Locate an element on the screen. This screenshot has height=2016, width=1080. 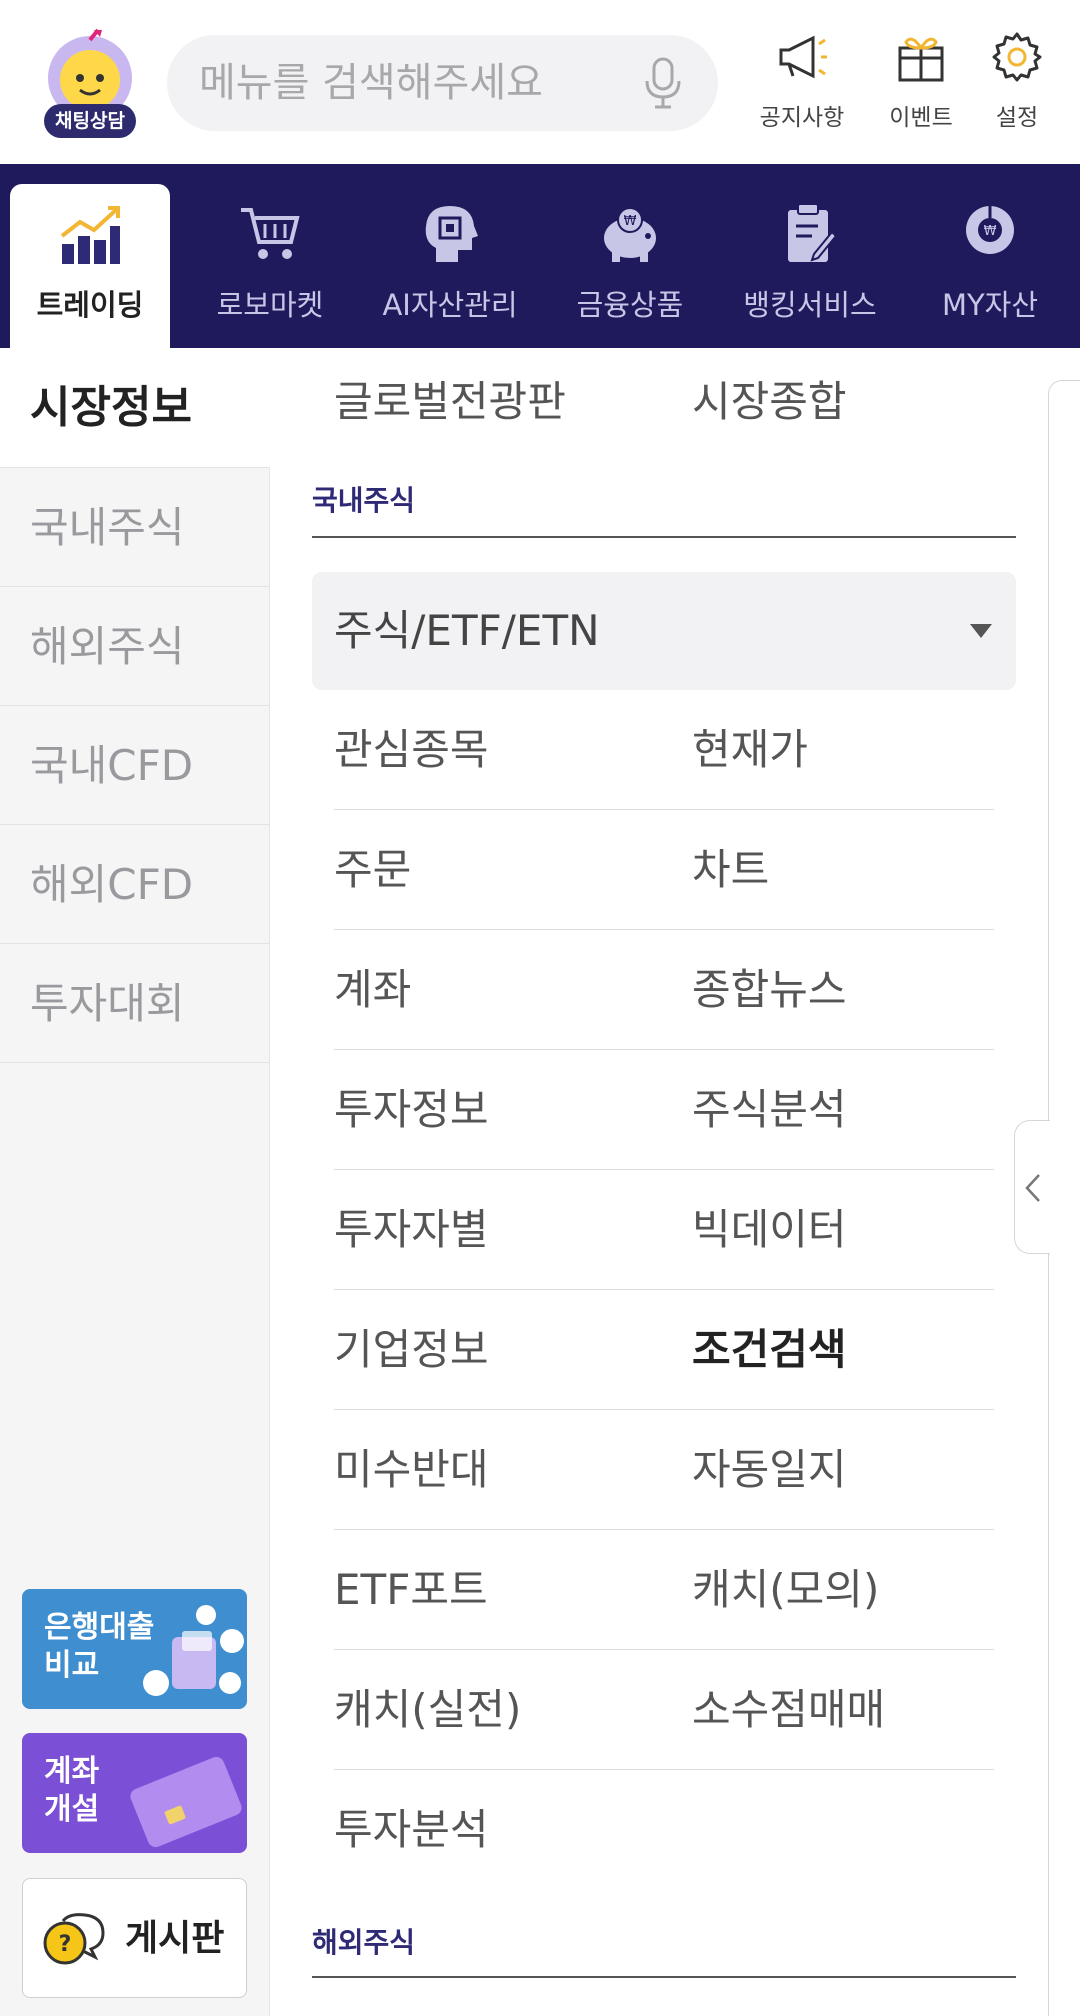
top-header: 채팅상담 공지사항 이벤트 is located at coordinates (540, 82).